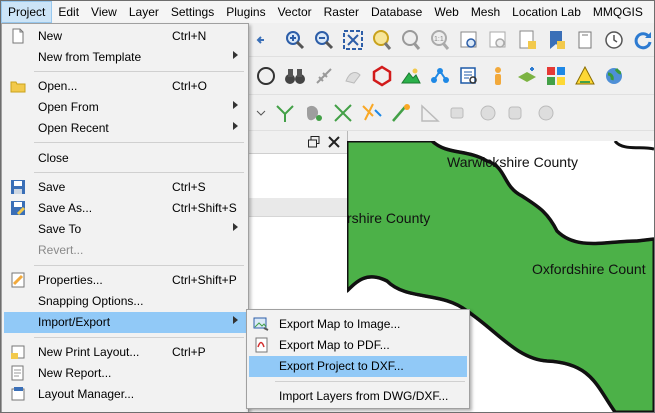 The image size is (655, 413). Describe the element at coordinates (68, 12) in the screenshot. I see `menu-edit: Edit` at that location.